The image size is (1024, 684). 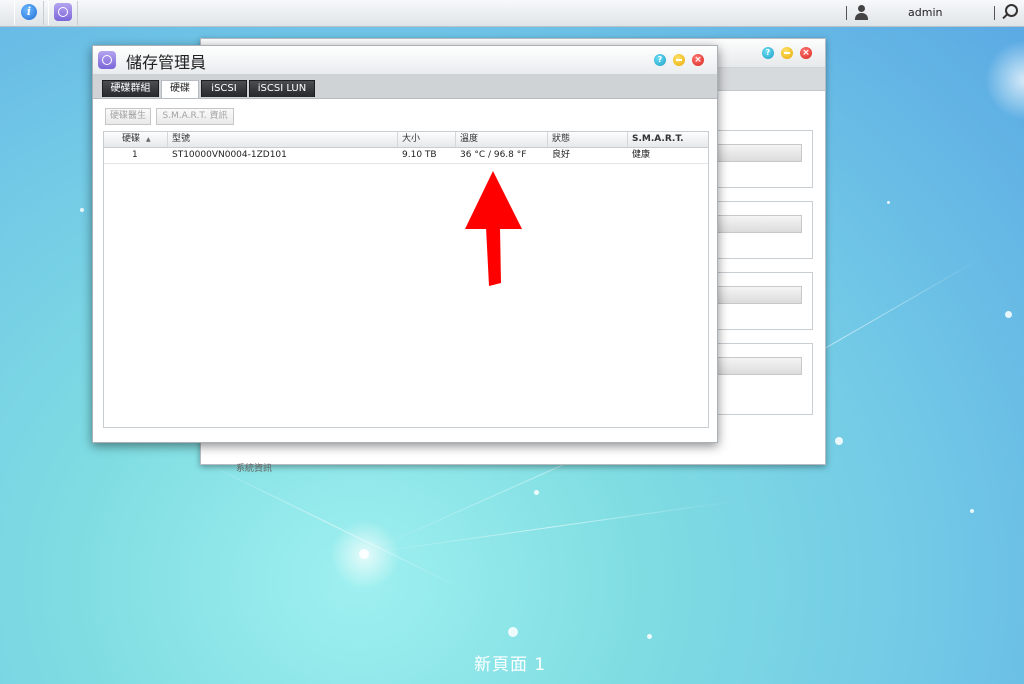 I want to click on light-glow, so click(x=1004, y=80).